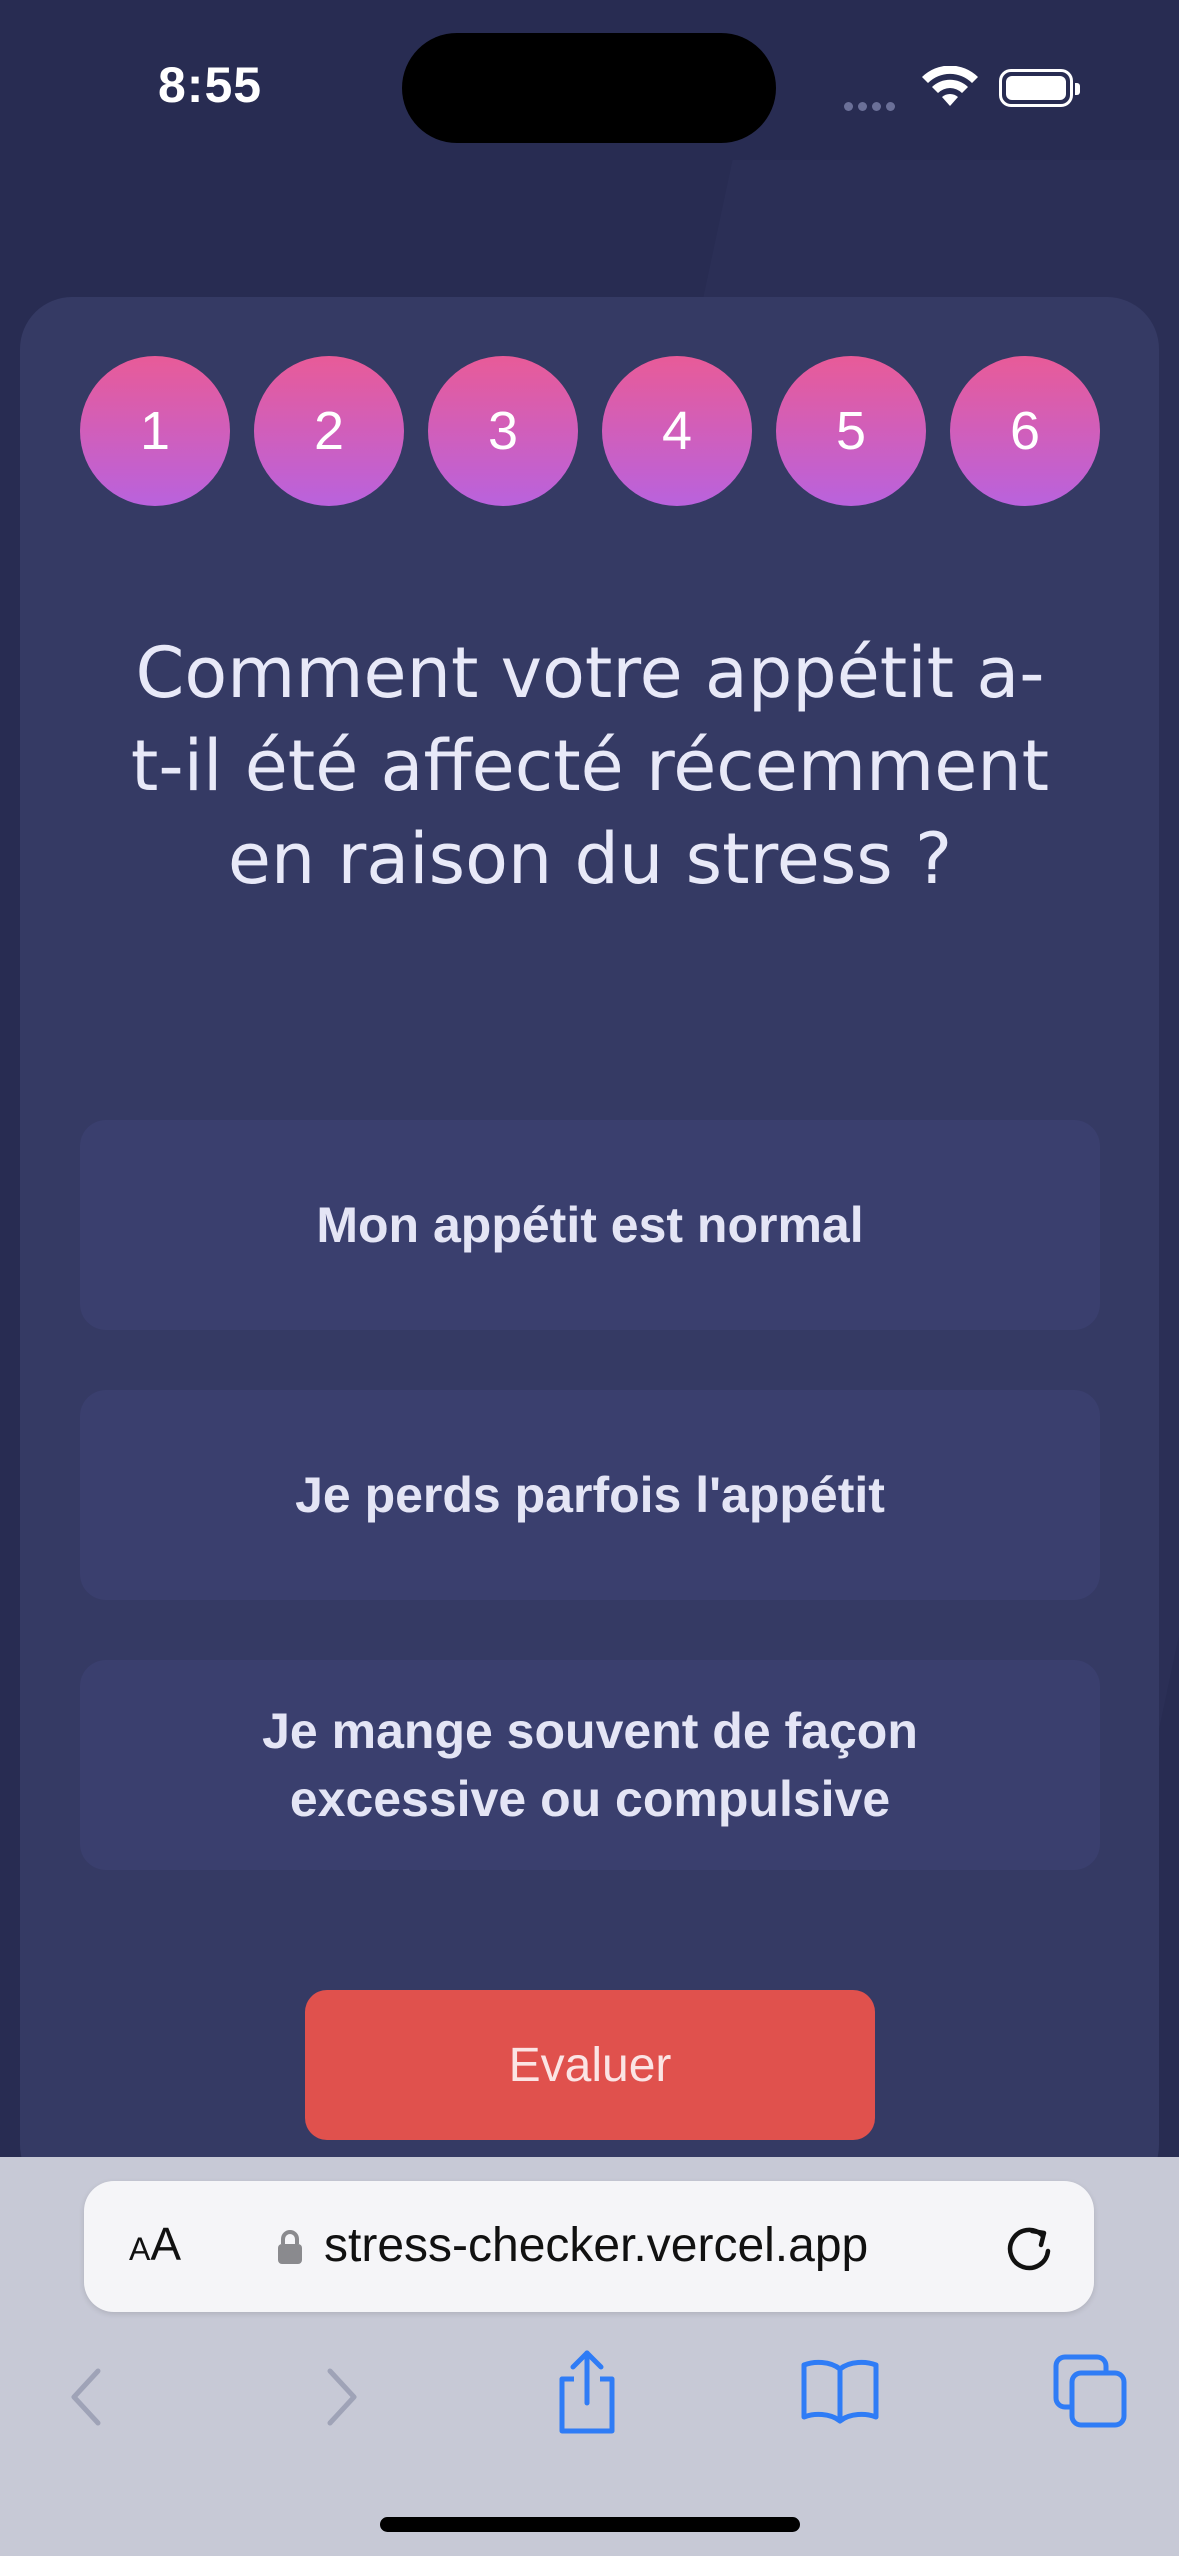 This screenshot has height=2556, width=1179. What do you see at coordinates (590, 1225) in the screenshot?
I see `answer-option-normal: Mon appétit est normal` at bounding box center [590, 1225].